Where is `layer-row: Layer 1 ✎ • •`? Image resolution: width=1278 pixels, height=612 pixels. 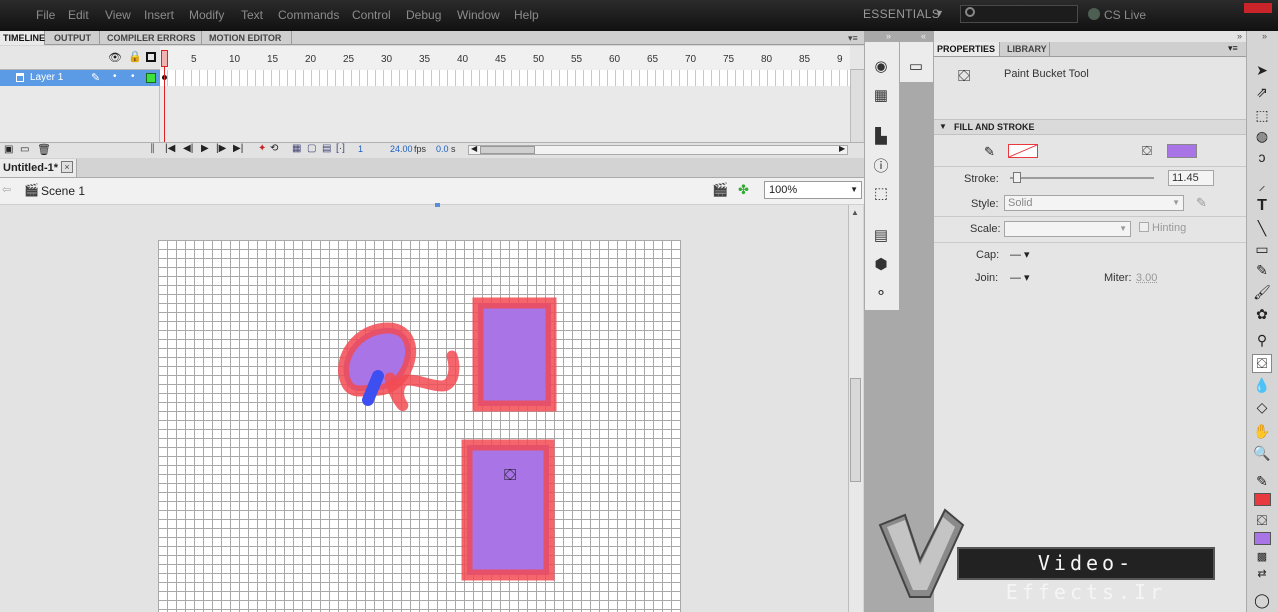 layer-row: Layer 1 ✎ • • is located at coordinates (80, 78).